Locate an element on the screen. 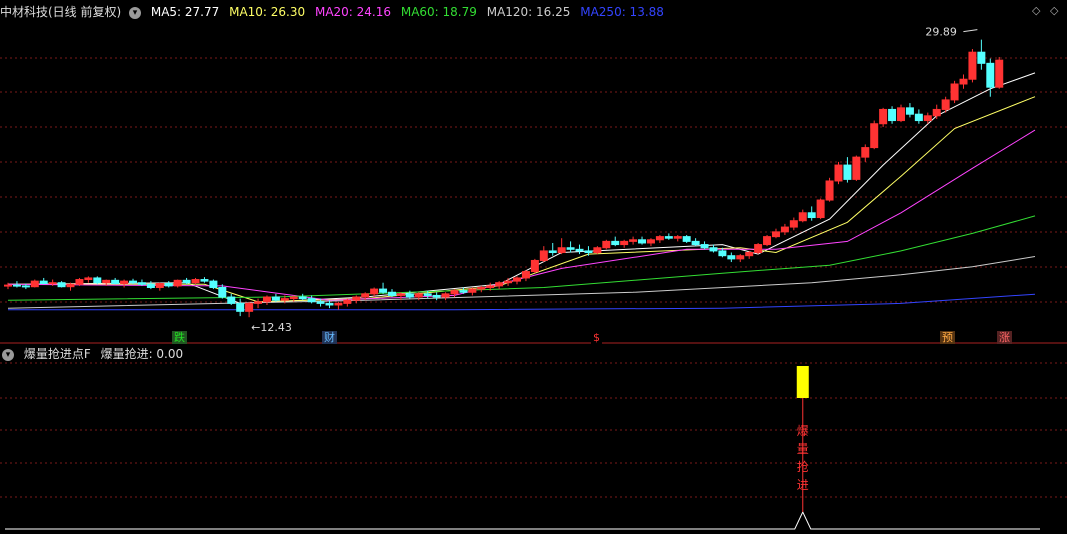  event-marker: 财 is located at coordinates (329, 337).